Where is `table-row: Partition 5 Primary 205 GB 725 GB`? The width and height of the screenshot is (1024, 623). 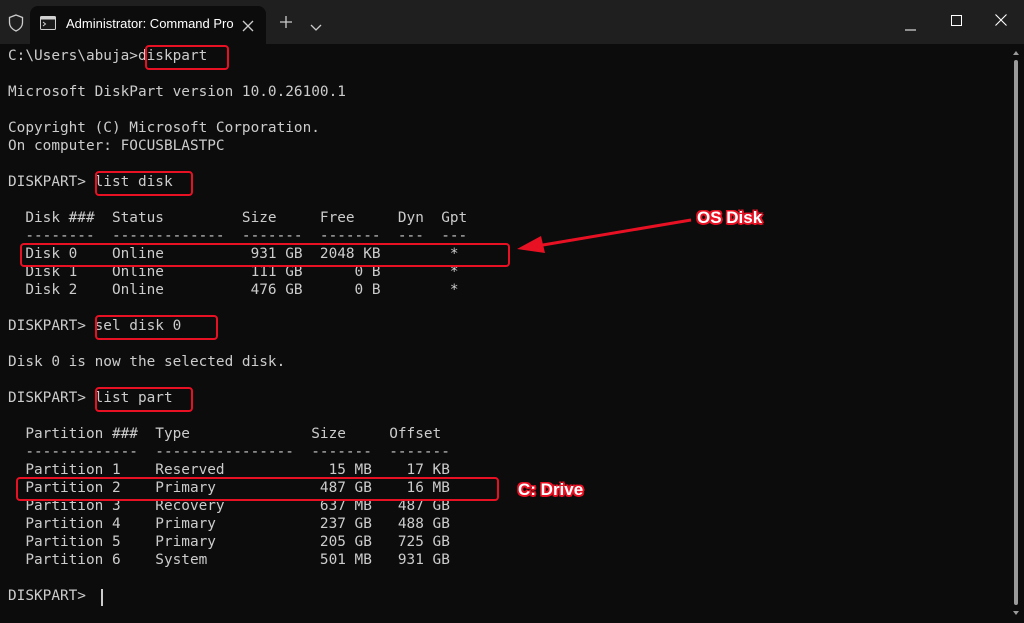
table-row: Partition 5 Primary 205 GB 725 GB is located at coordinates (229, 542).